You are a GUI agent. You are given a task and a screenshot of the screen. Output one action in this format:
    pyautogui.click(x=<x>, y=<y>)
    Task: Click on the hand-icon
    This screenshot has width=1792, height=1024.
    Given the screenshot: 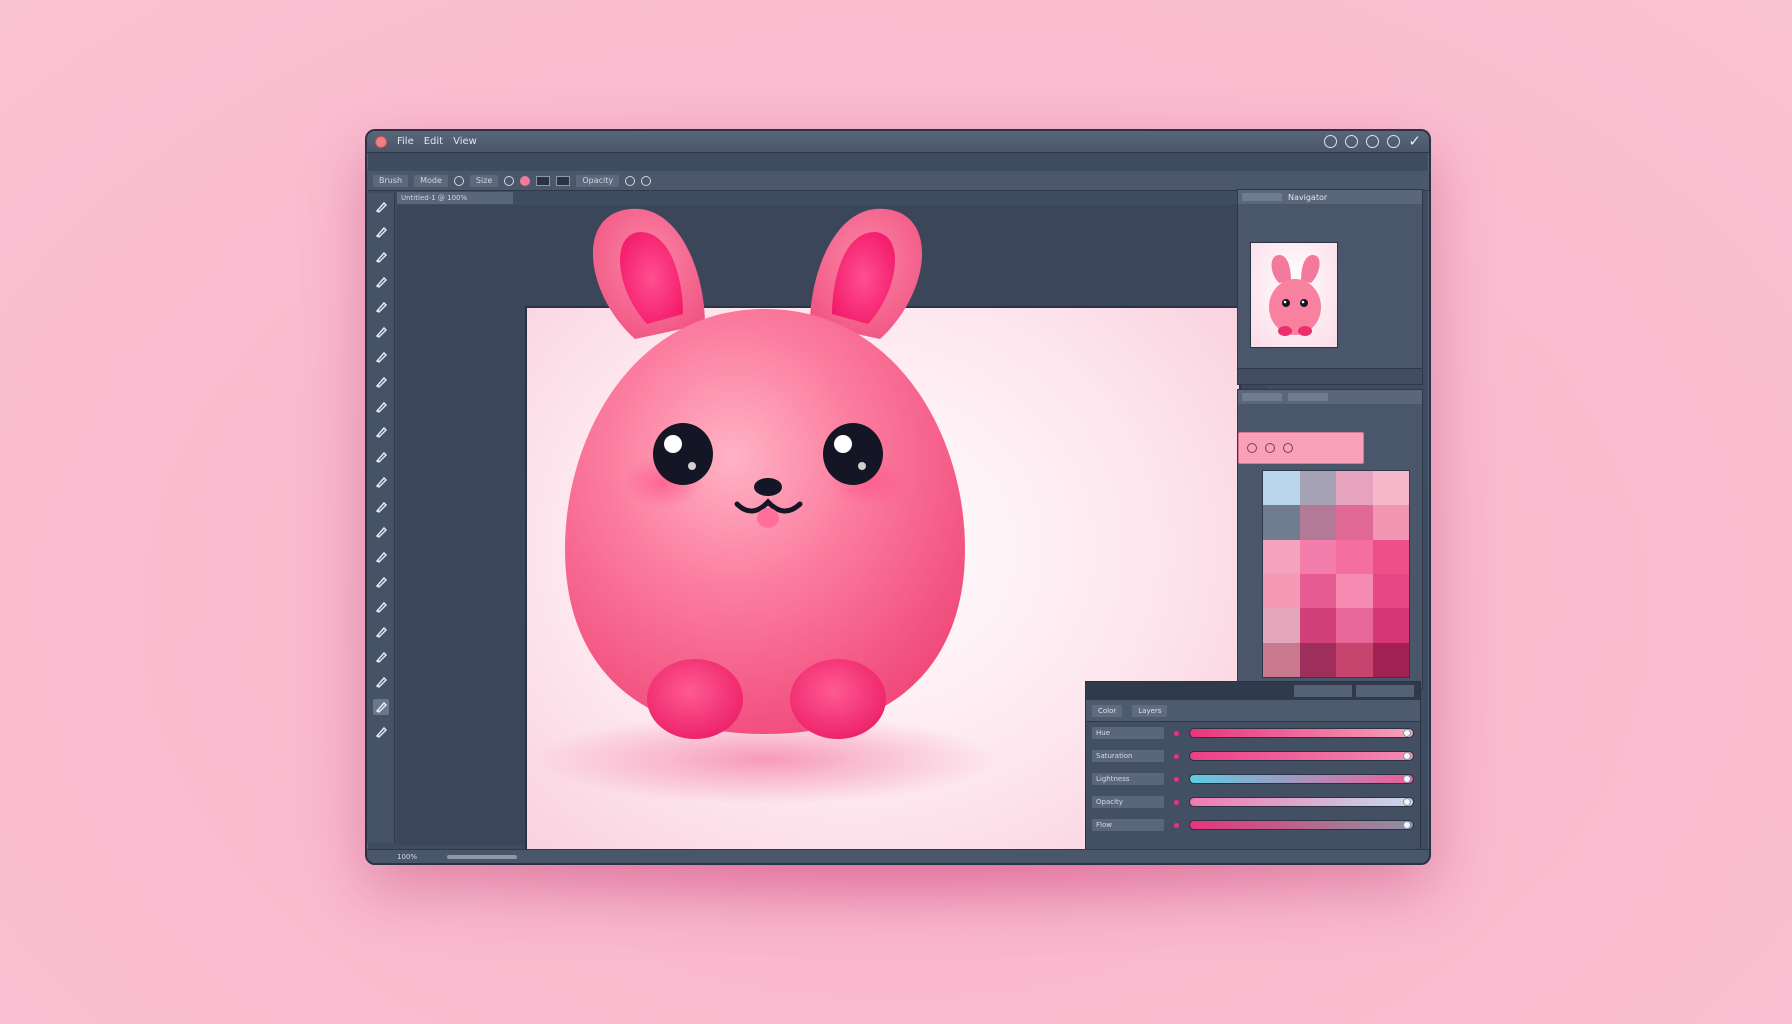 What is the action you would take?
    pyautogui.click(x=381, y=657)
    